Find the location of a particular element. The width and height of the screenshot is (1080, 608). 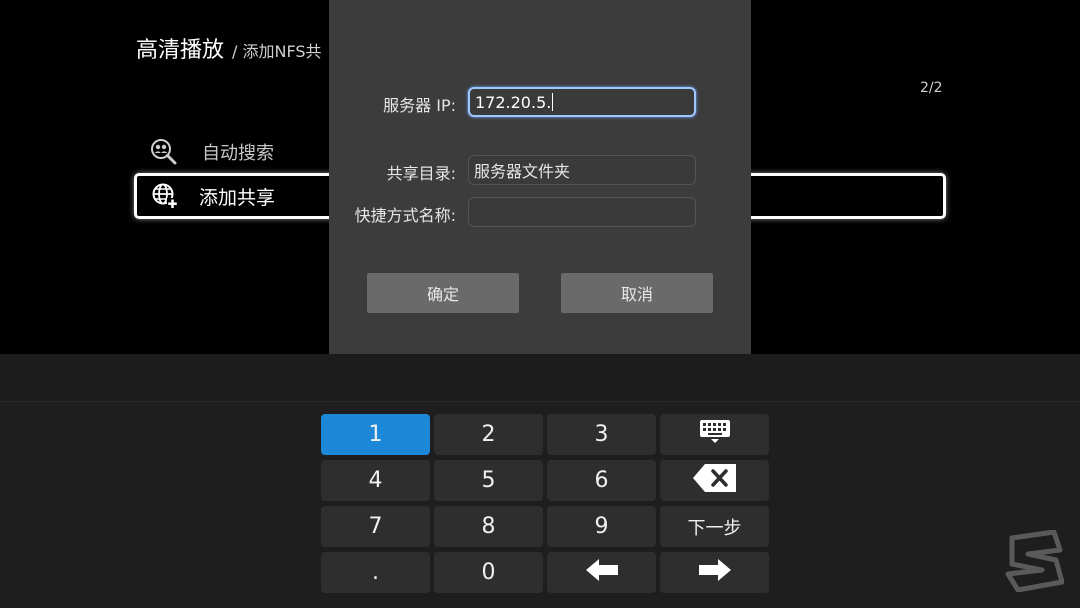

keyboard-toggle-key is located at coordinates (714, 434).